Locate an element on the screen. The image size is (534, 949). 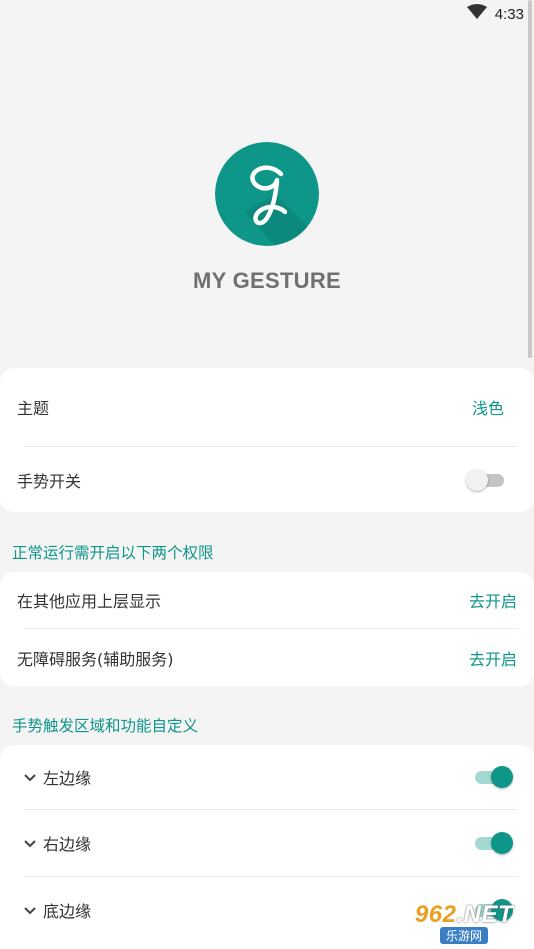
app-title: MY GESTURE is located at coordinates (267, 280).